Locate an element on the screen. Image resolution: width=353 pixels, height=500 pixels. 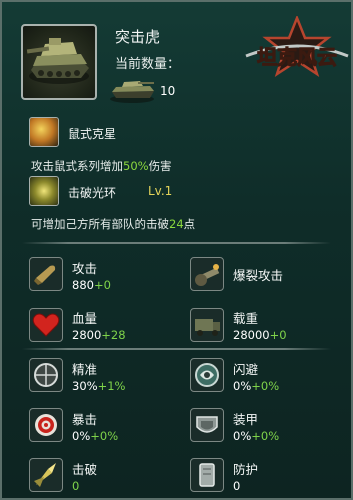
stat-burst-attack-label: 爆裂攻击 is located at coordinates (258, 275).